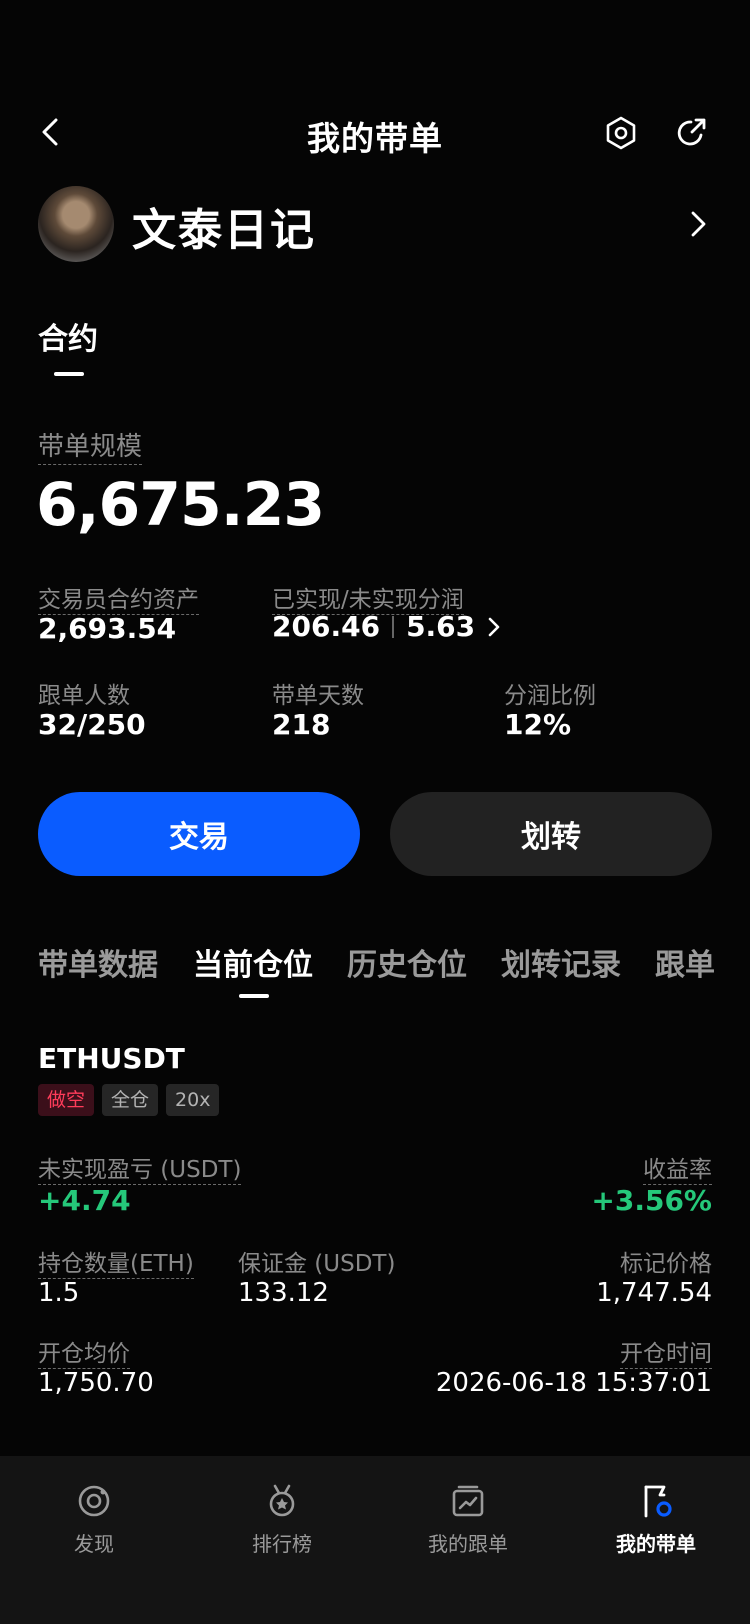 The width and height of the screenshot is (750, 1624). I want to click on tab-history-positions: 历史仓位, so click(407, 962).